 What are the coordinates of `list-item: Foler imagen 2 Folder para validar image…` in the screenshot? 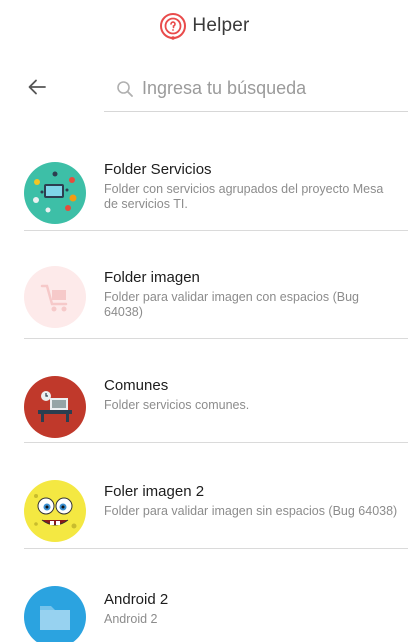 It's located at (204, 514).